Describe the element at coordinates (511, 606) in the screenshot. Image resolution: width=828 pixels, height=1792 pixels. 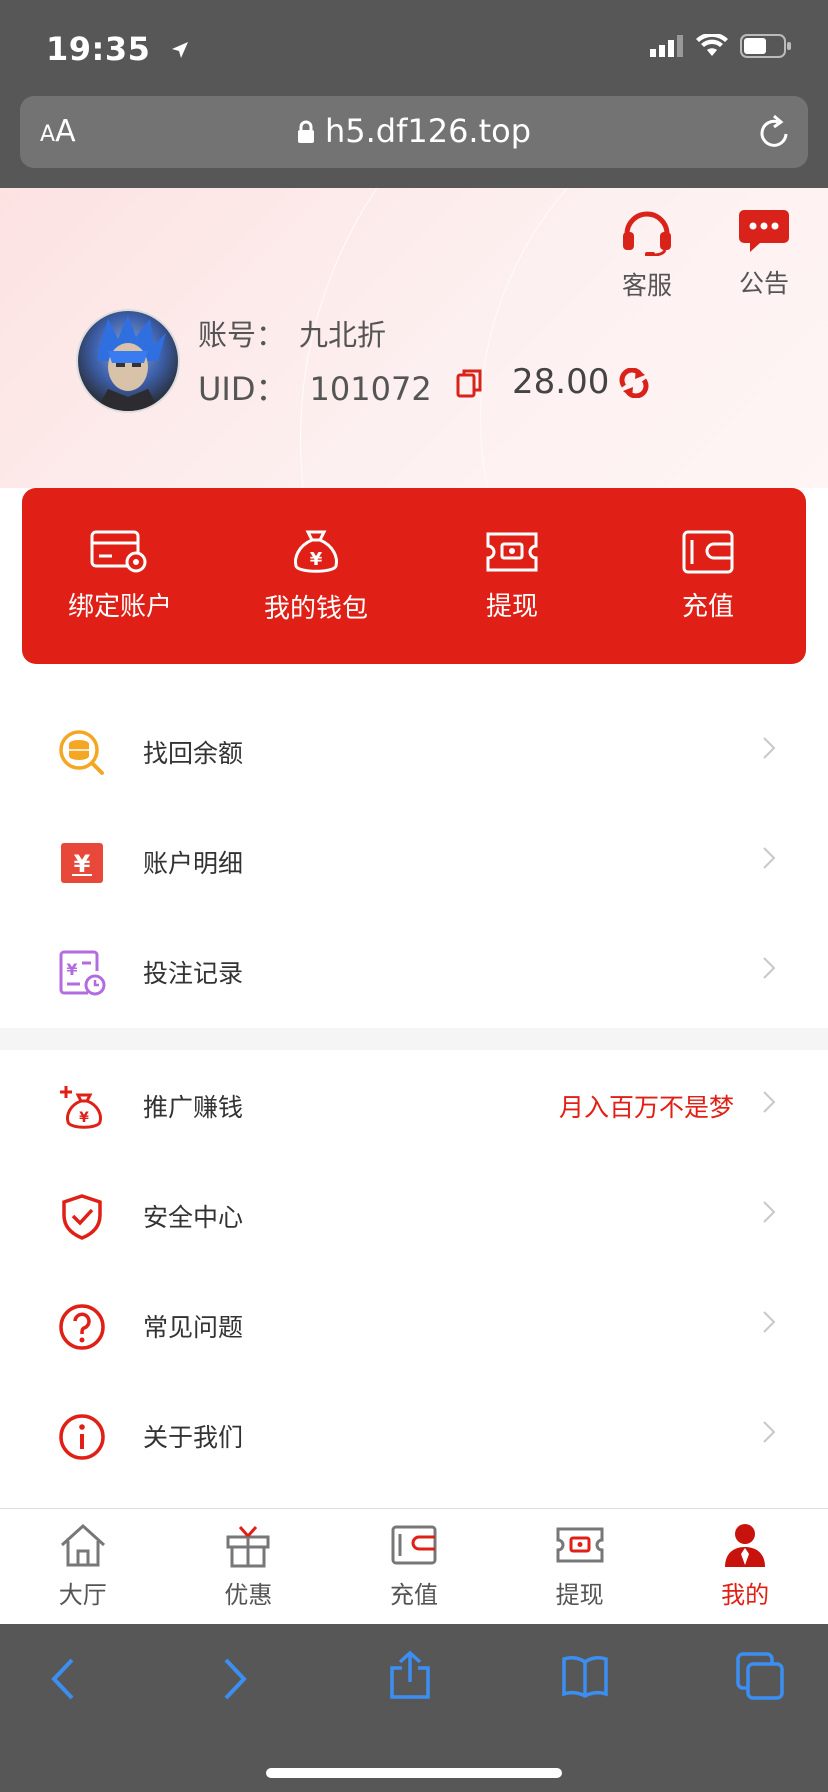
I see `action-label: 提现` at that location.